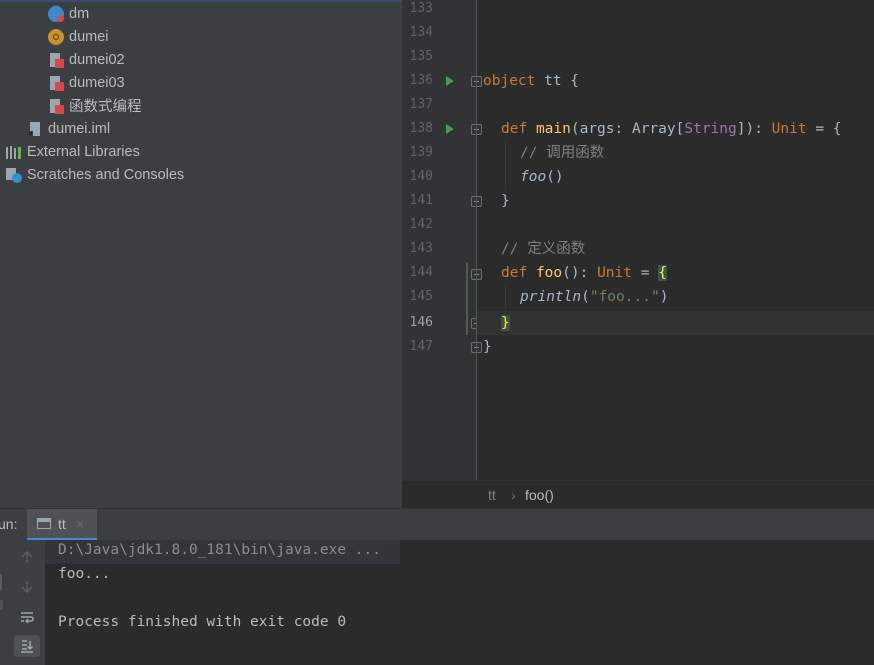 The width and height of the screenshot is (874, 665). What do you see at coordinates (14, 152) in the screenshot?
I see `libraries-icon` at bounding box center [14, 152].